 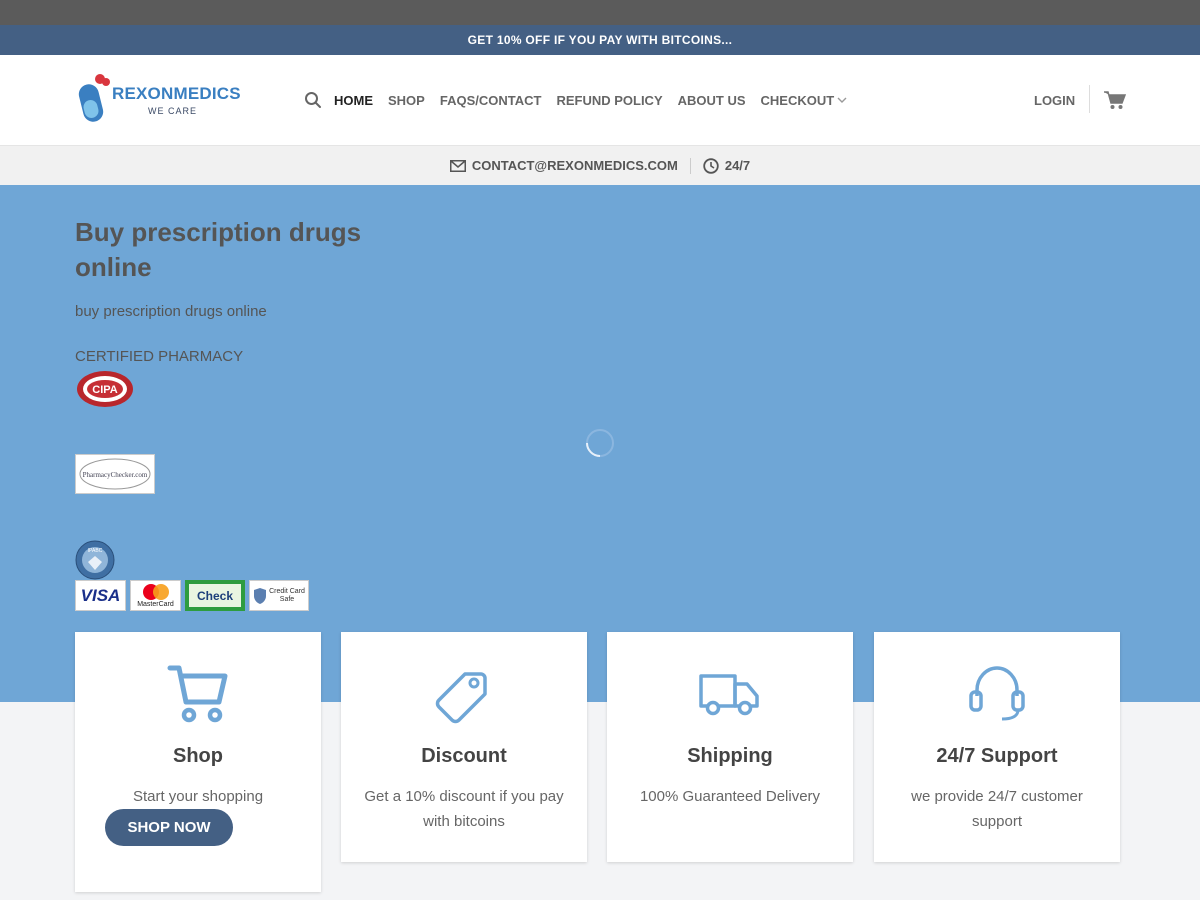 I want to click on headset-icon, so click(x=997, y=693).